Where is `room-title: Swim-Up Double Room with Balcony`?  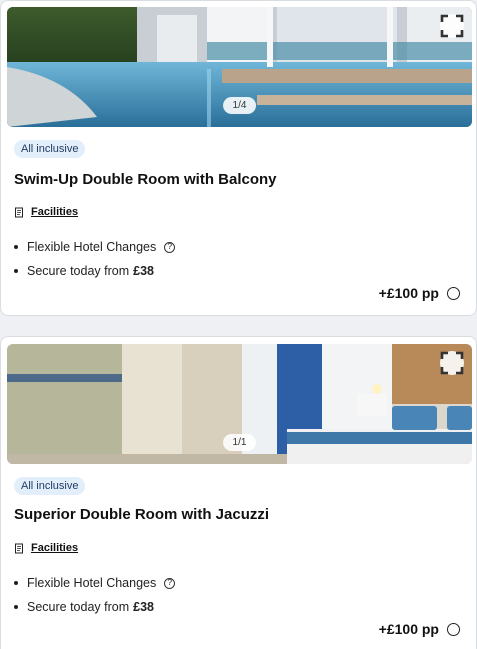 room-title: Swim-Up Double Room with Balcony is located at coordinates (145, 179).